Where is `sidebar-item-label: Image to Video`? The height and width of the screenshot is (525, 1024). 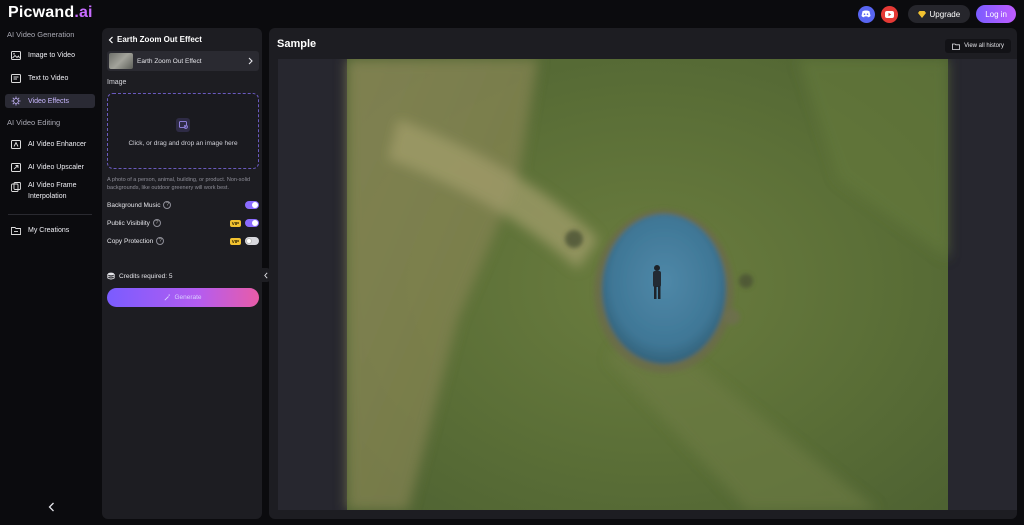
sidebar-item-label: Image to Video is located at coordinates (51, 55).